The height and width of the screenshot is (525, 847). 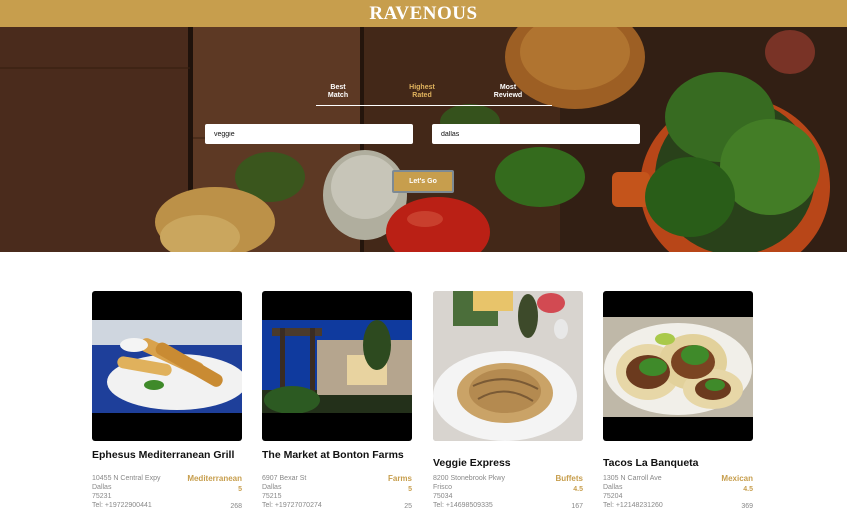 I want to click on business-phone: Tel: +19727070274, so click(x=292, y=505).